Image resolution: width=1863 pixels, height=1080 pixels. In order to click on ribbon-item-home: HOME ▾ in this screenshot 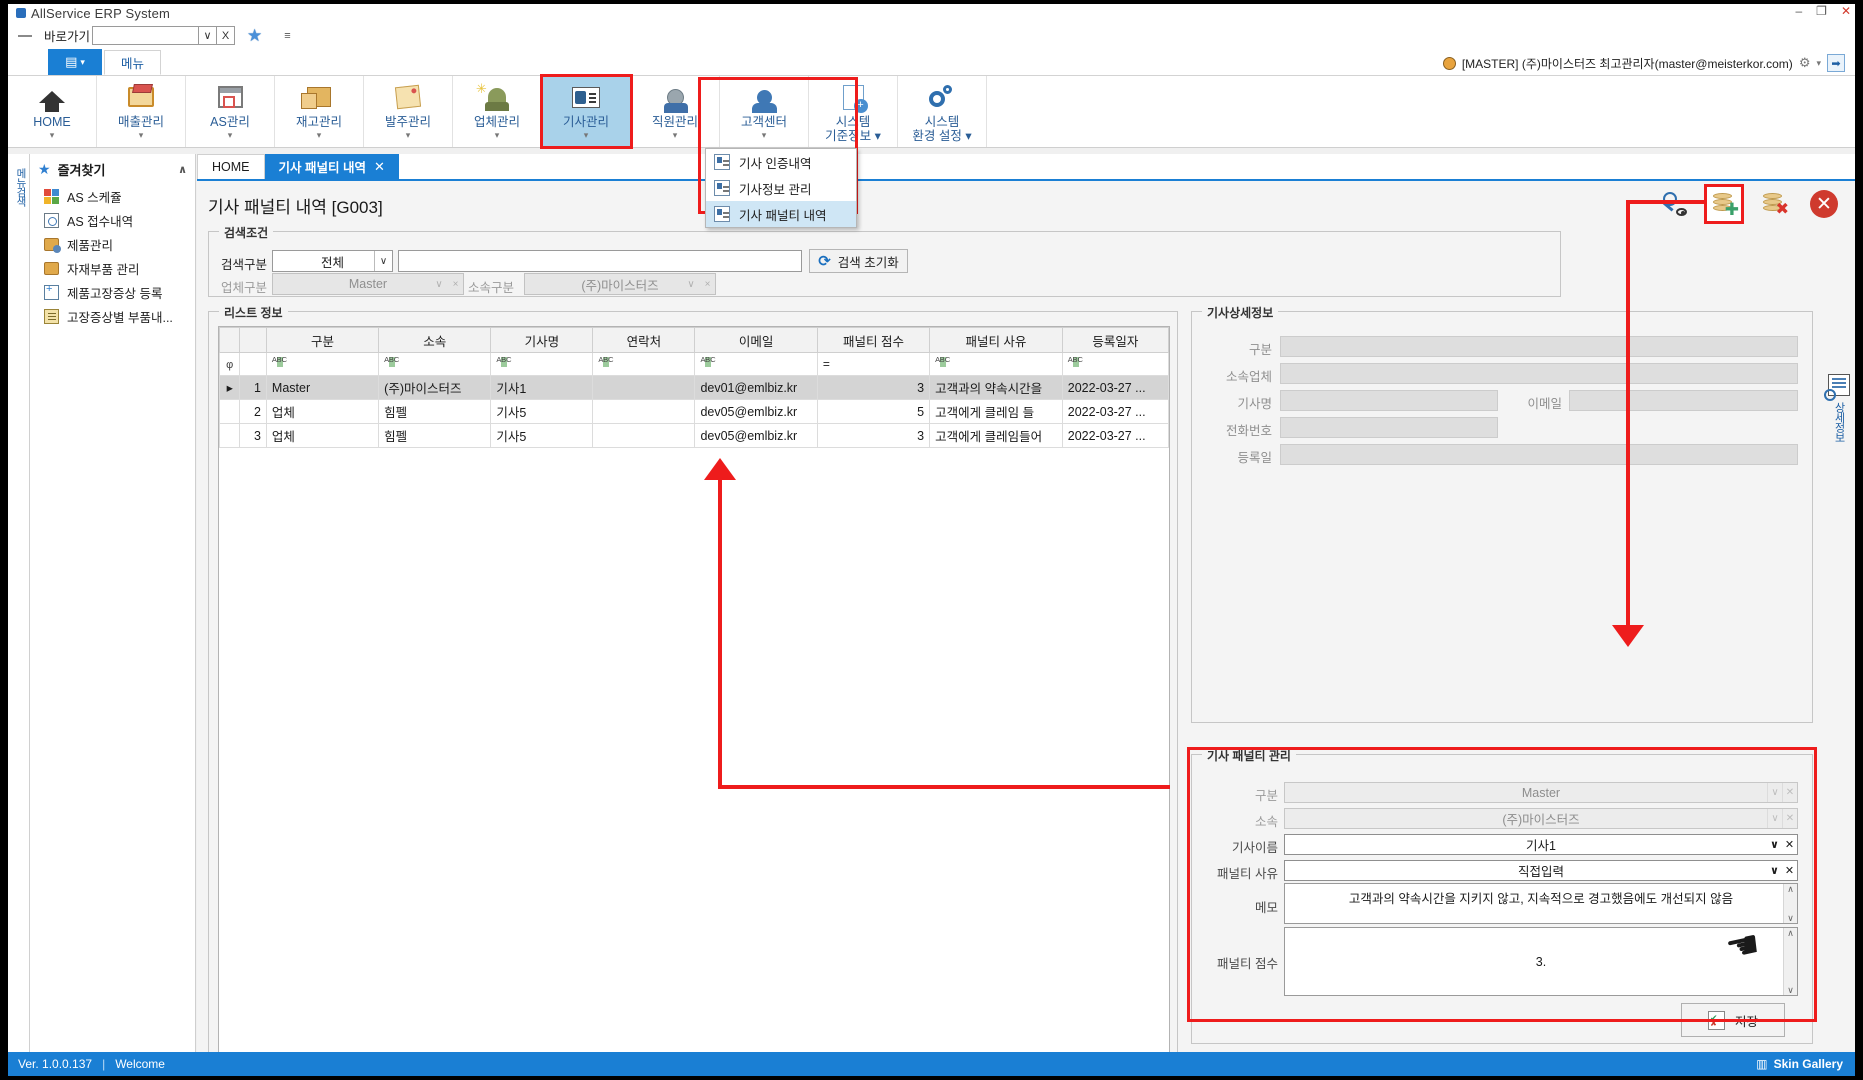, I will do `click(52, 111)`.